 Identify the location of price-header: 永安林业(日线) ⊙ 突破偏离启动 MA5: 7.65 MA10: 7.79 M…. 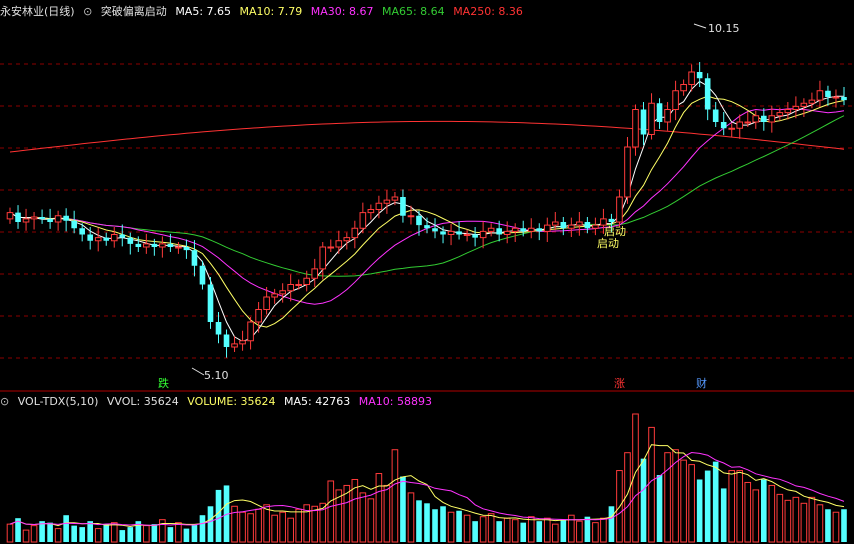
(264, 12).